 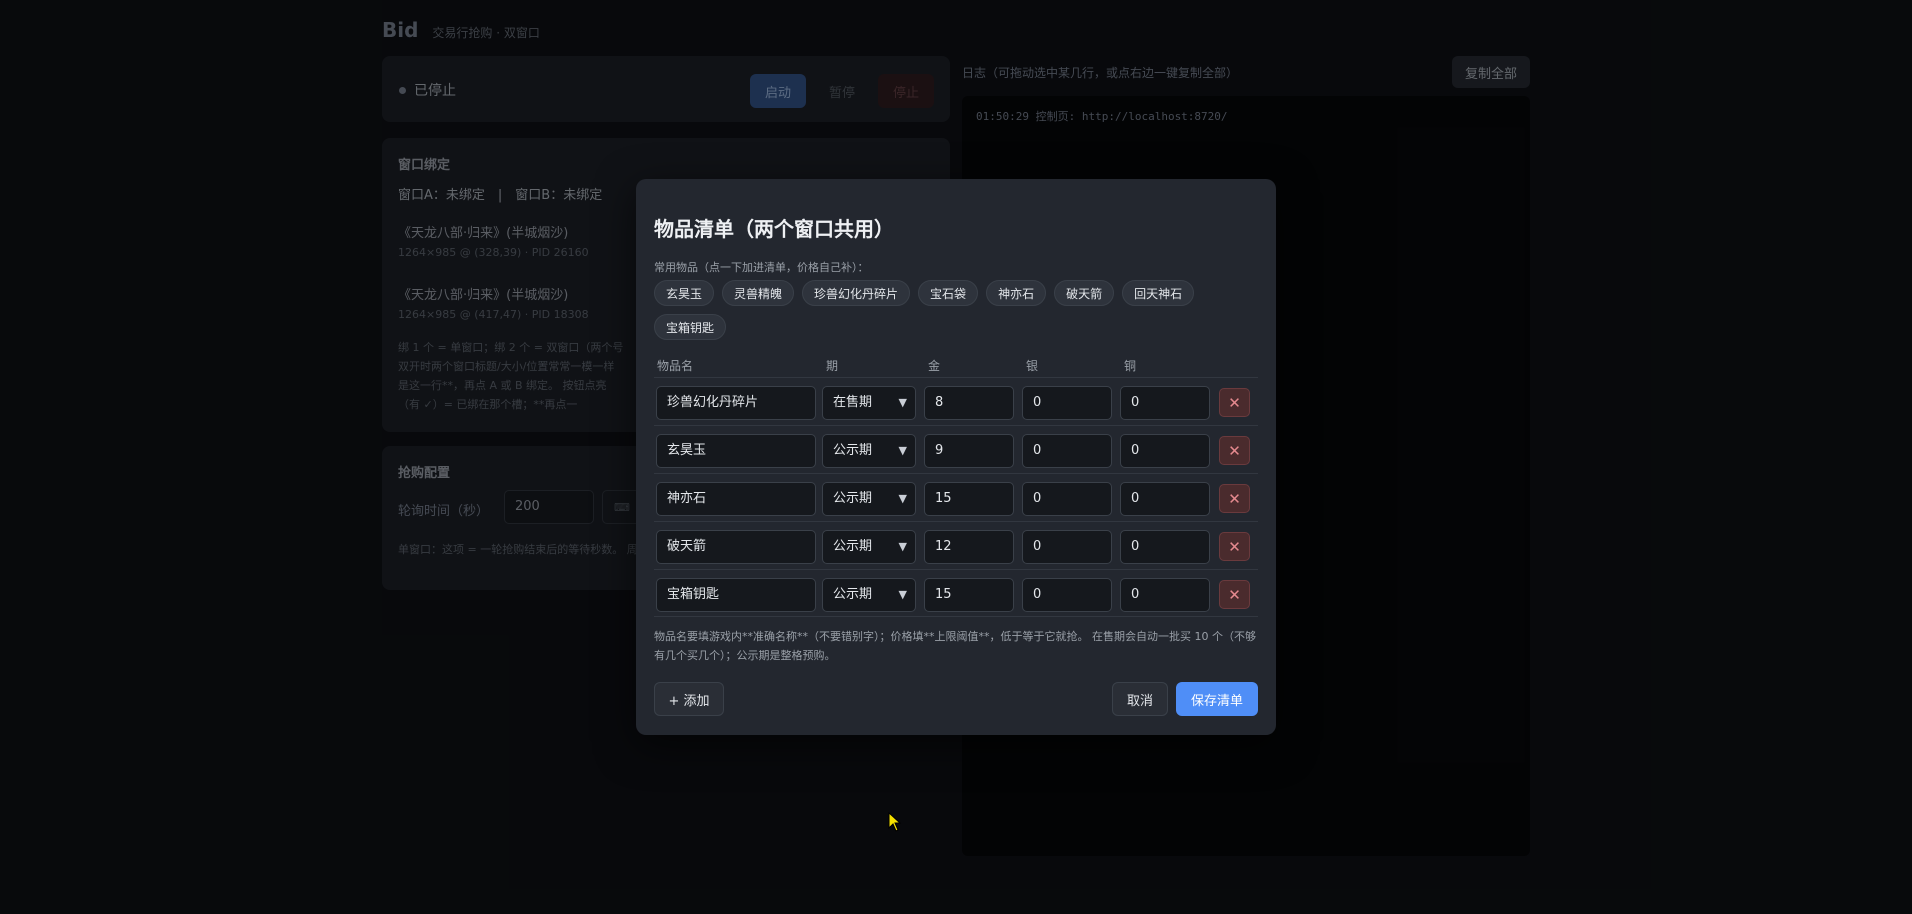 What do you see at coordinates (736, 451) in the screenshot?
I see `item-name-input: 玄昊玉` at bounding box center [736, 451].